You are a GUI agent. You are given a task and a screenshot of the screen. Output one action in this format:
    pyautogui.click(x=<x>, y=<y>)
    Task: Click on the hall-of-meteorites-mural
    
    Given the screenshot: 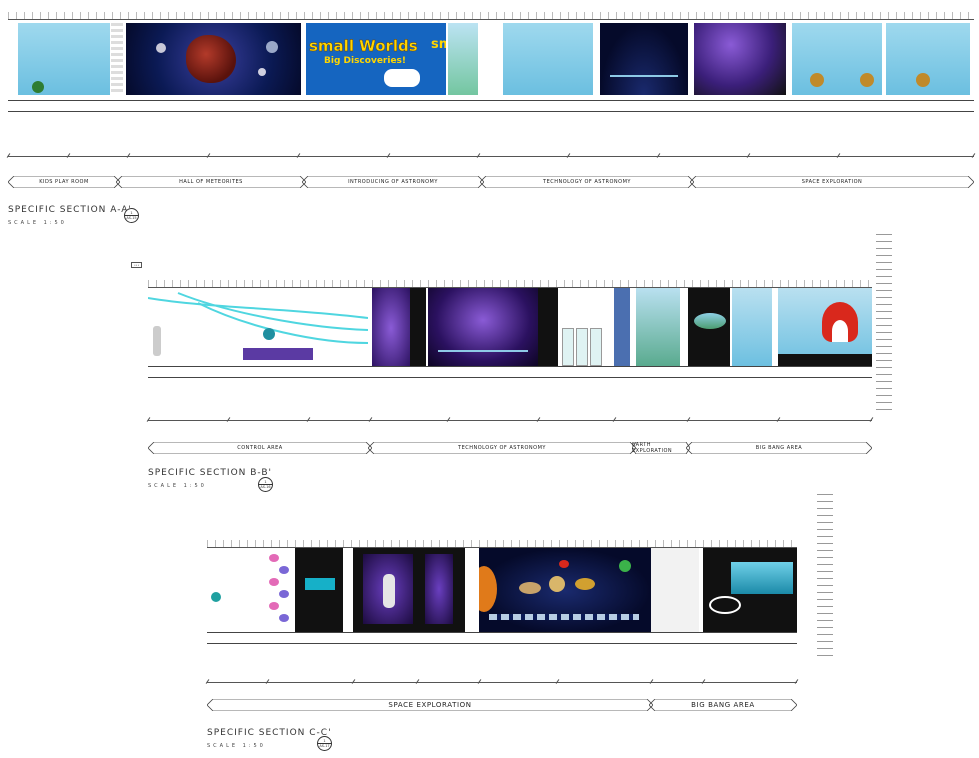 What is the action you would take?
    pyautogui.click(x=213, y=59)
    